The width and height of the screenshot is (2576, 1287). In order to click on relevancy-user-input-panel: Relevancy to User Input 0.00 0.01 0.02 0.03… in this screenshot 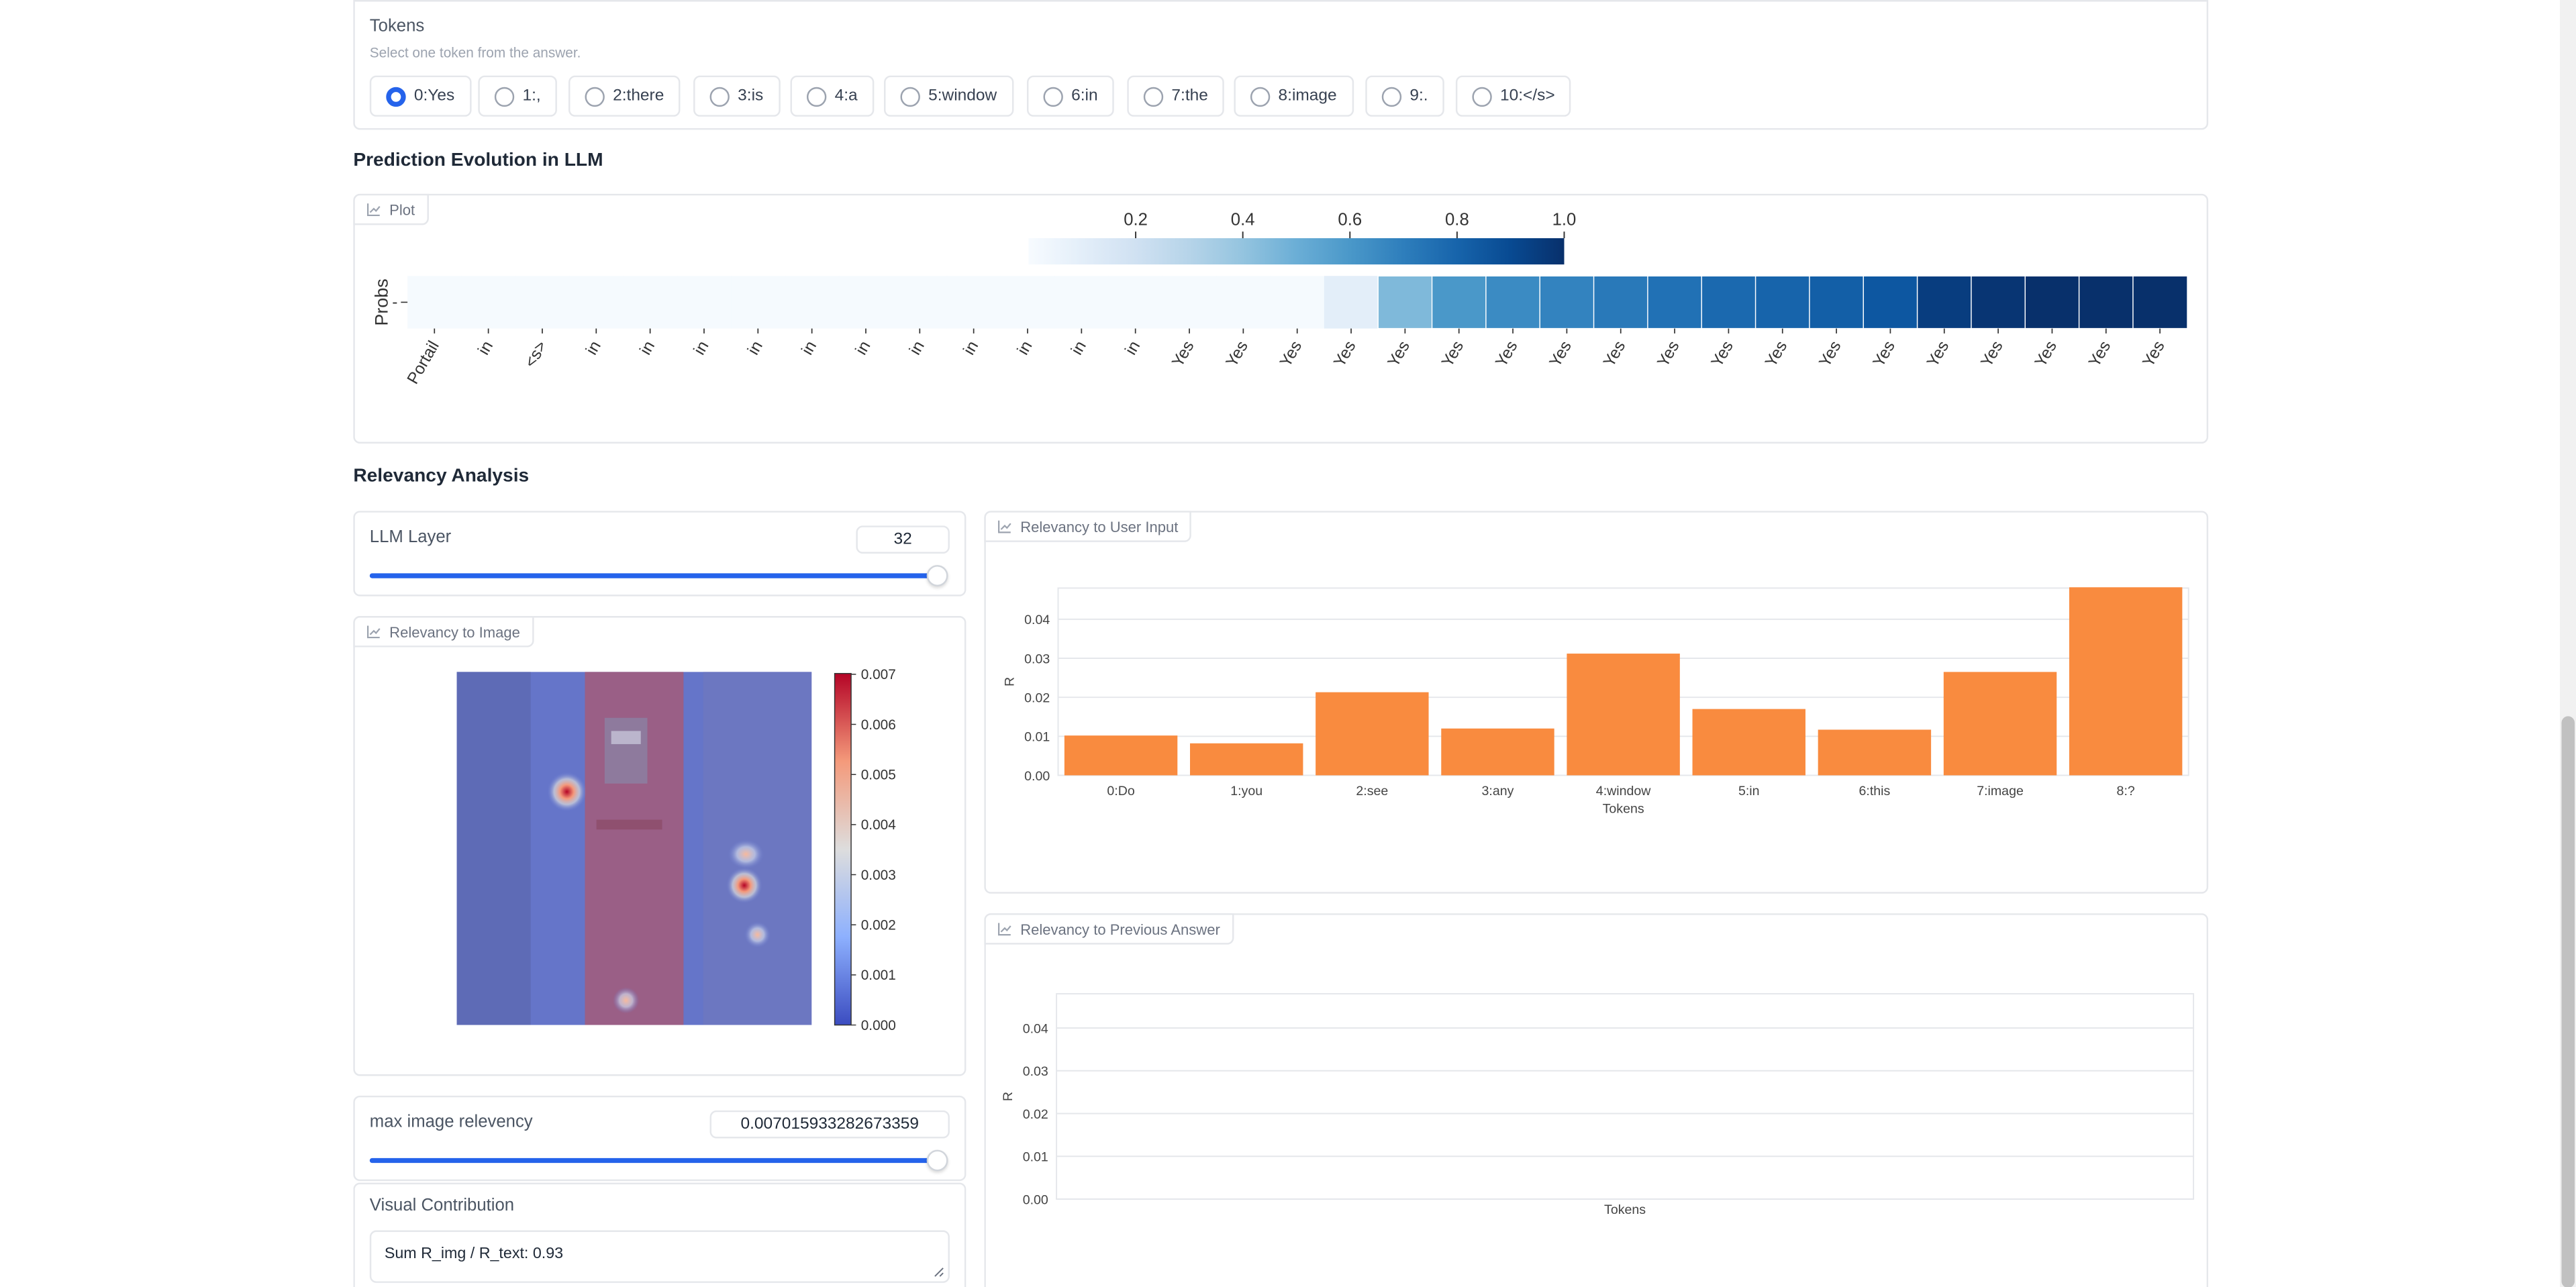, I will do `click(1596, 702)`.